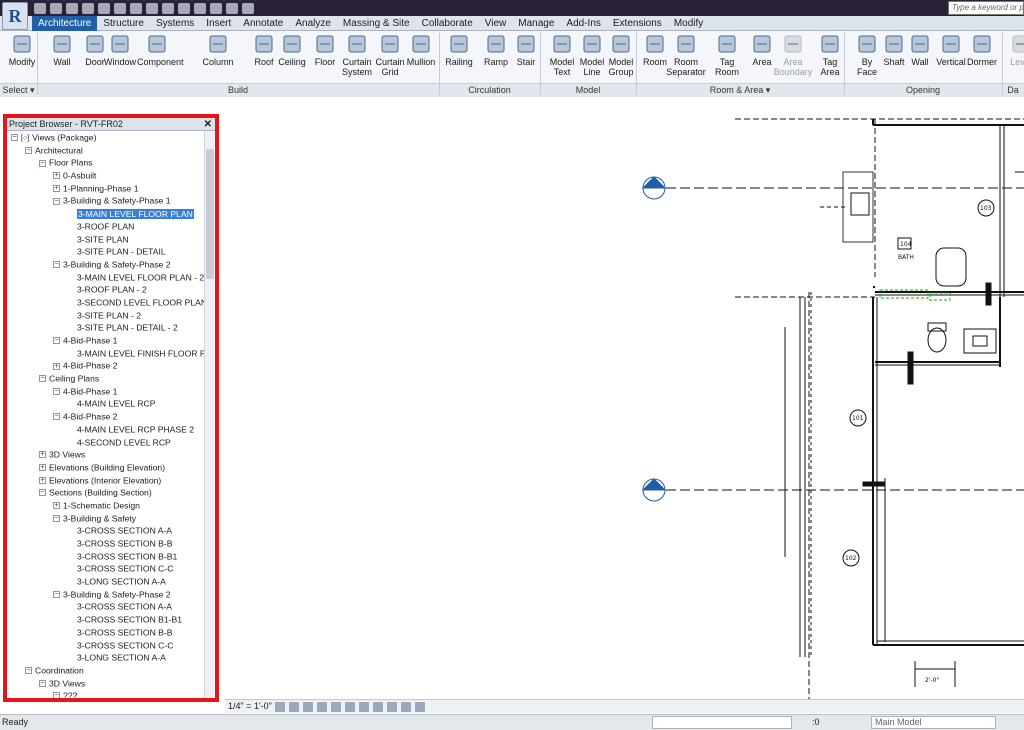  Describe the element at coordinates (933, 722) in the screenshot. I see `design-option-field: Main Model` at that location.